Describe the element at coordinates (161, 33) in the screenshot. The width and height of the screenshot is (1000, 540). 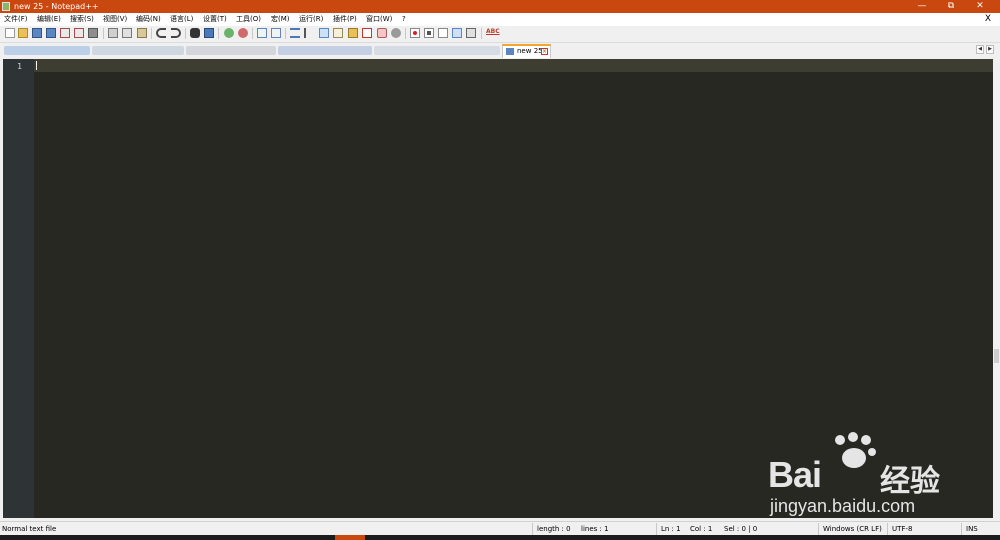
I see `undo-icon` at that location.